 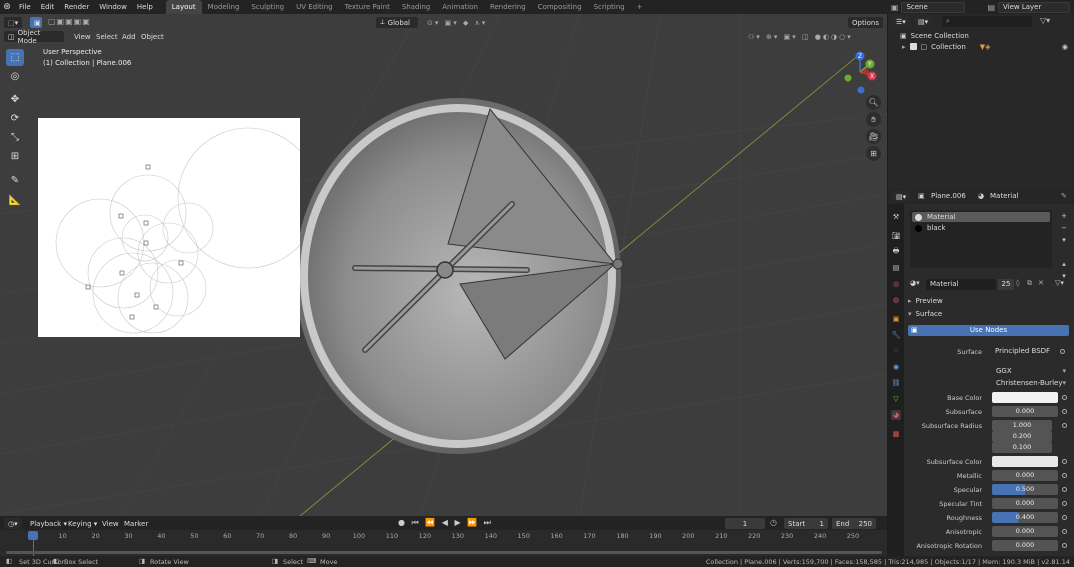 What do you see at coordinates (508, 7) in the screenshot?
I see `tab-rendering: Rendering` at bounding box center [508, 7].